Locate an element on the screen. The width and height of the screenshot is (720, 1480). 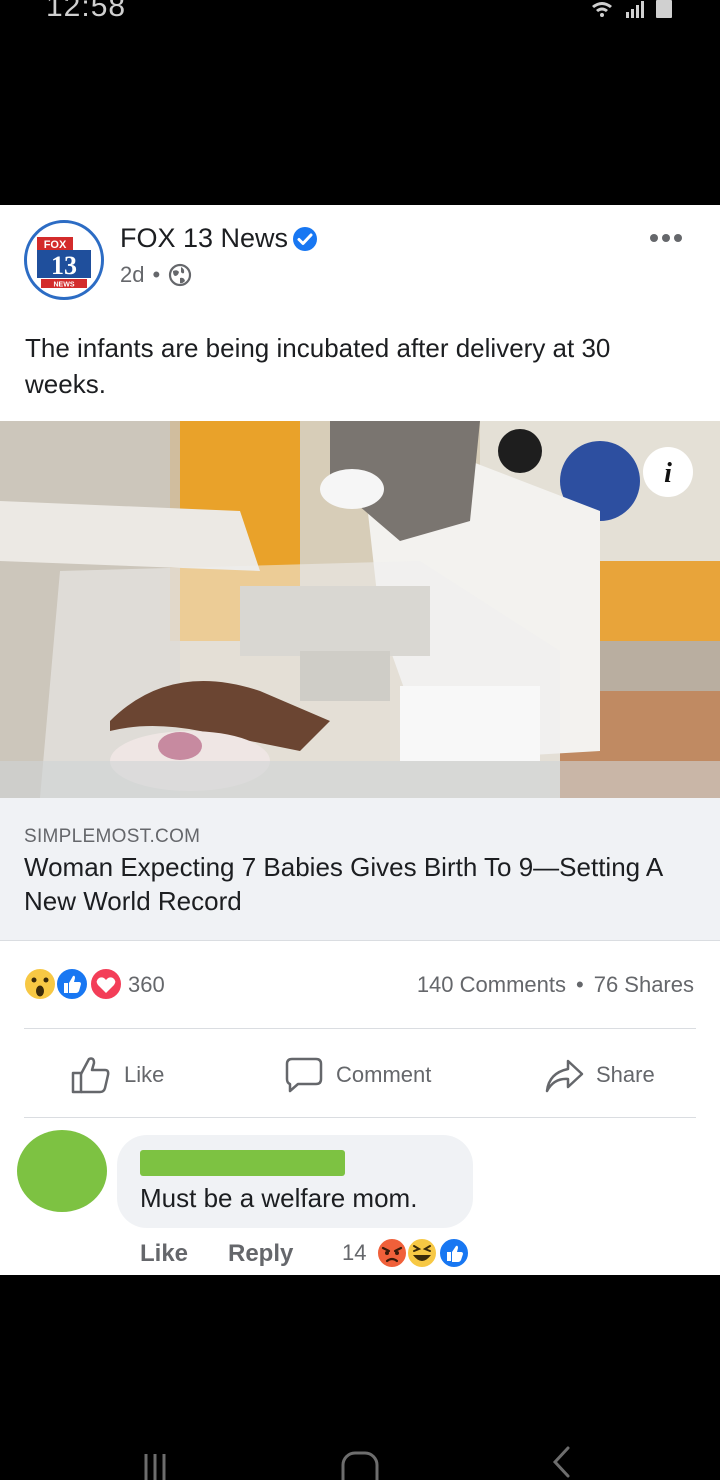
comment-reply-button: Reply is located at coordinates (260, 1254).